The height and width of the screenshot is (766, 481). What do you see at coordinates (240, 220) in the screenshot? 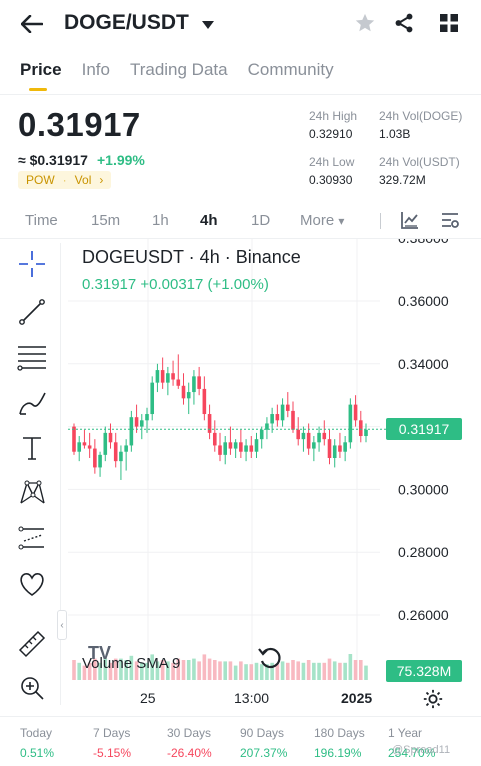
I see `timeframe-bar: Time 15m 1h 4h 1D More ▾` at bounding box center [240, 220].